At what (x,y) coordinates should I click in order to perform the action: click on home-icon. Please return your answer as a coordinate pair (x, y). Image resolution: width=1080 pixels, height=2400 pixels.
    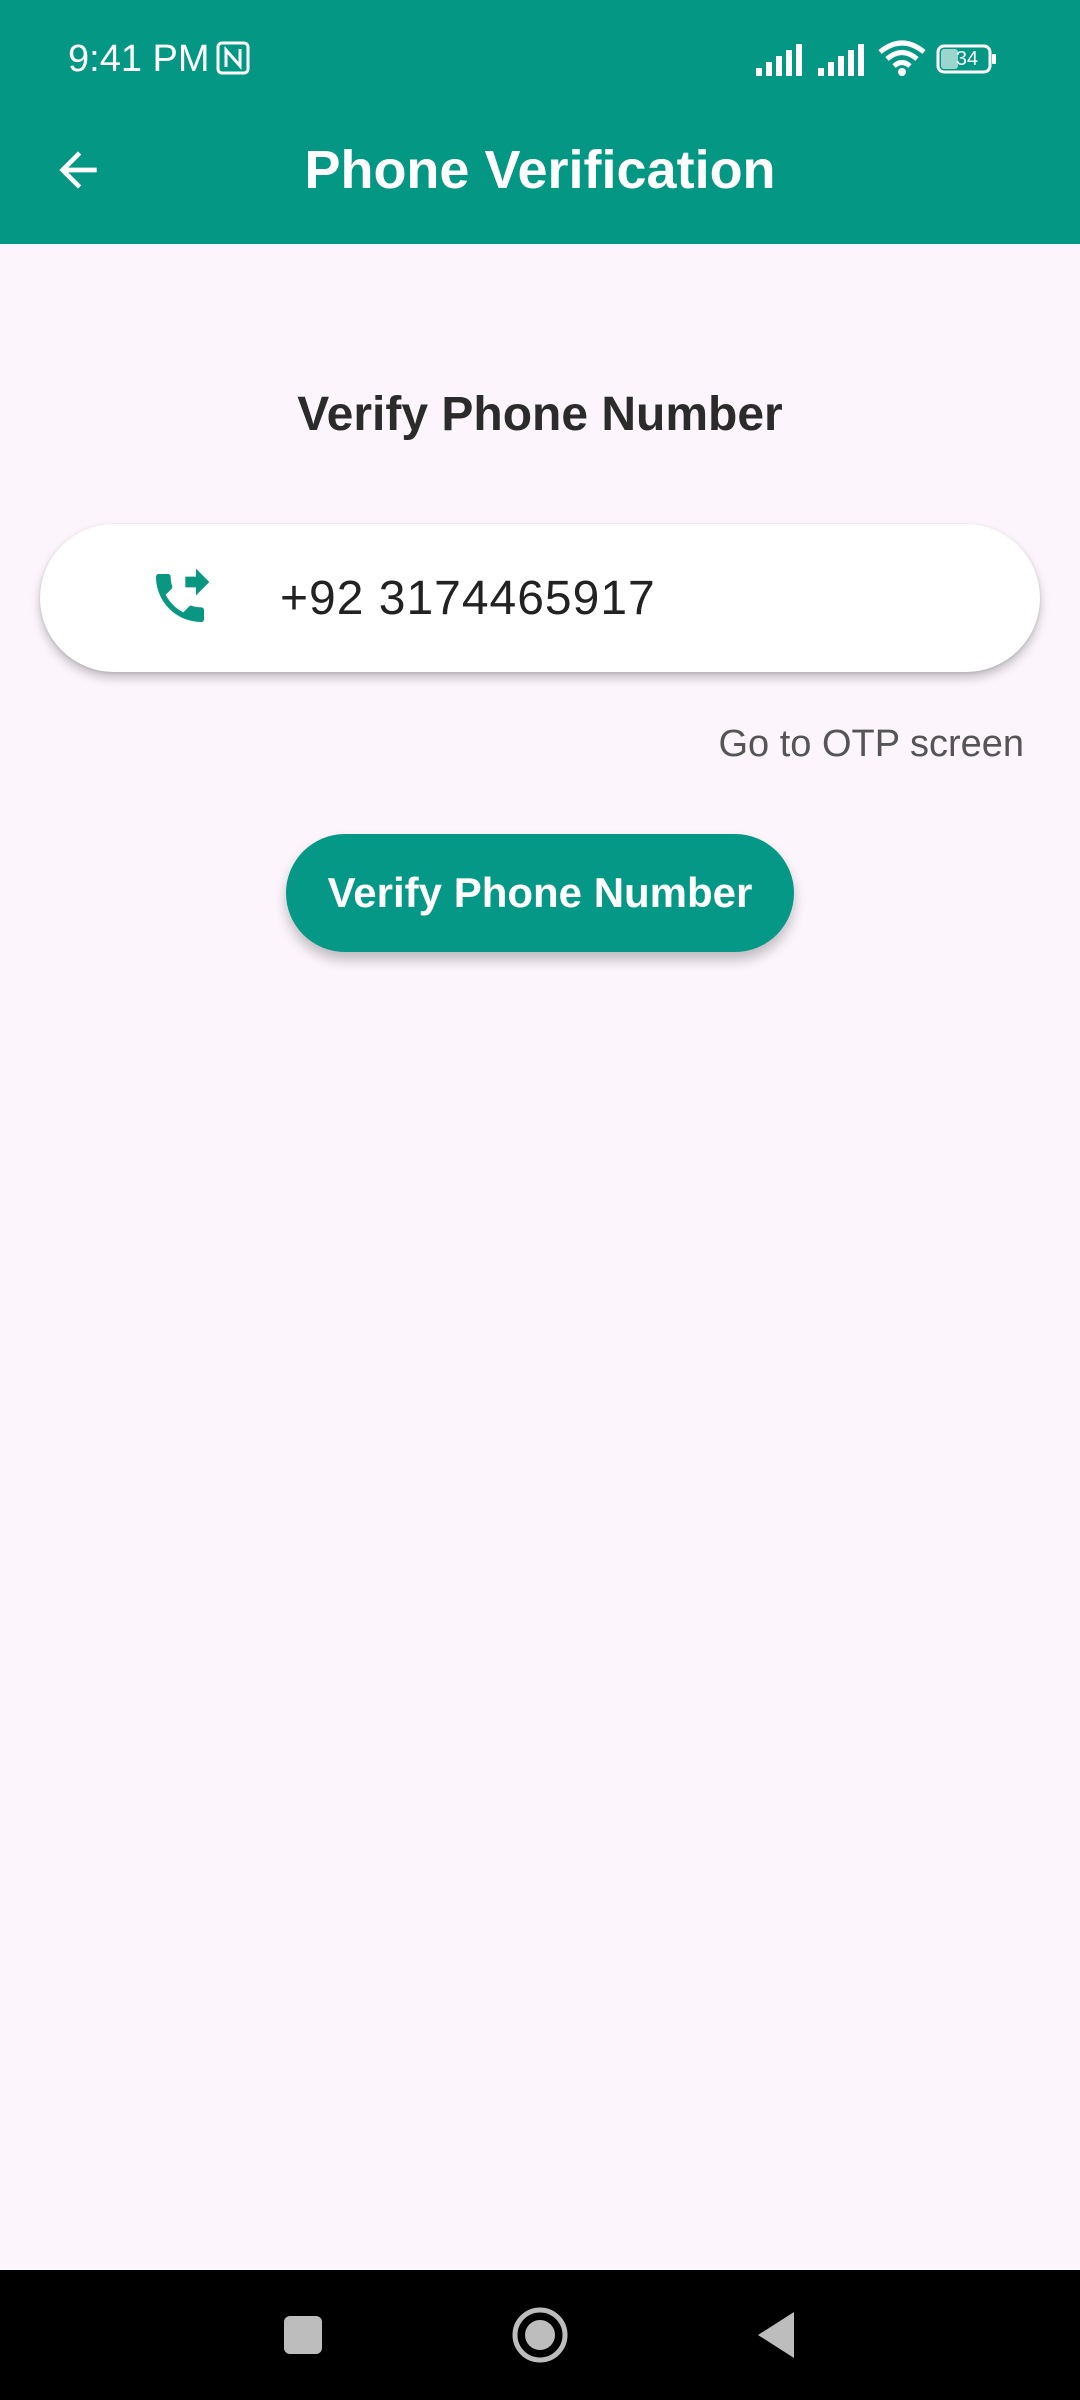
    Looking at the image, I should click on (540, 2335).